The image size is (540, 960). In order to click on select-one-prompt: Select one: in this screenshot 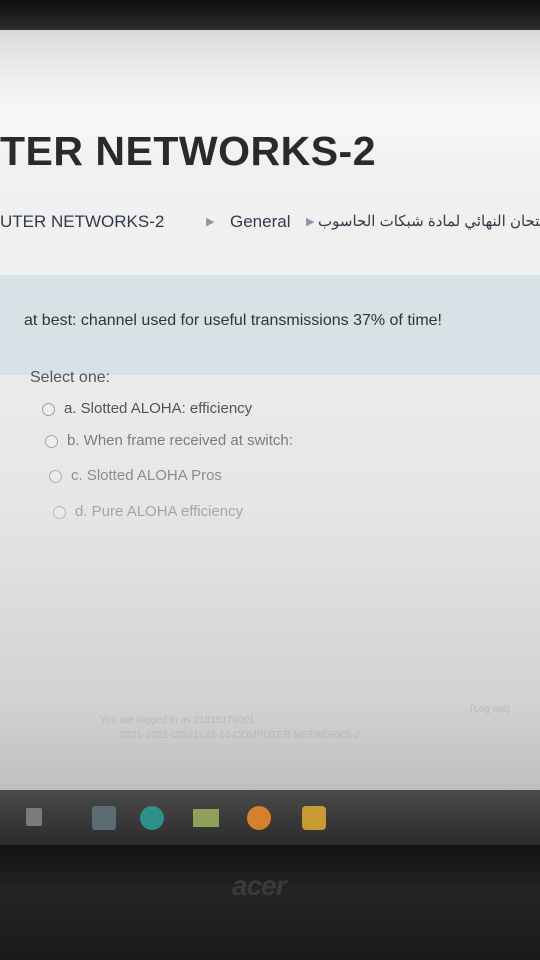, I will do `click(70, 377)`.